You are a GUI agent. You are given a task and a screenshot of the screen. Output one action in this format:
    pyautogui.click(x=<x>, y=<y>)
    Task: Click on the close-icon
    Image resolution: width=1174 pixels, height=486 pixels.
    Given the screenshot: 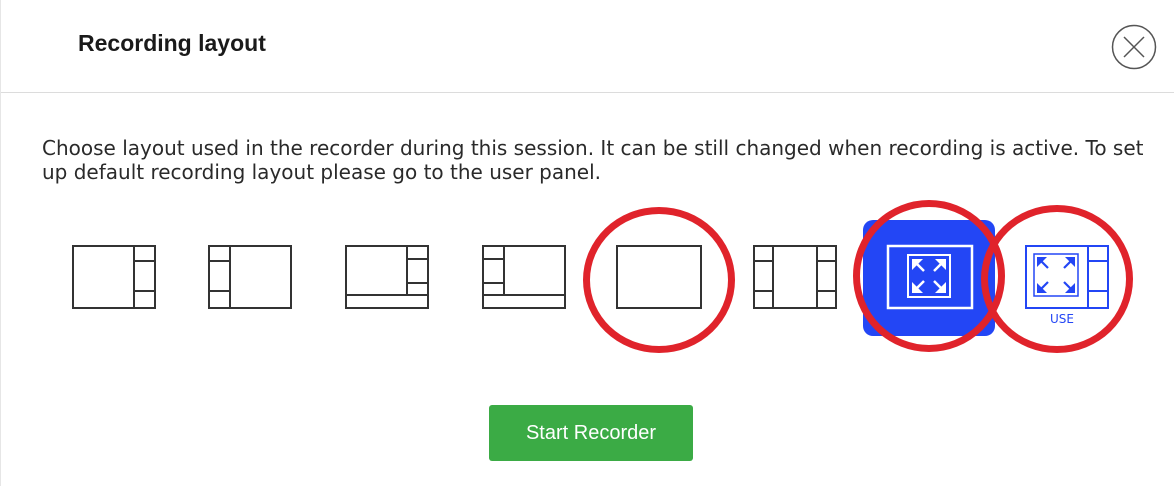 What is the action you would take?
    pyautogui.click(x=1134, y=47)
    